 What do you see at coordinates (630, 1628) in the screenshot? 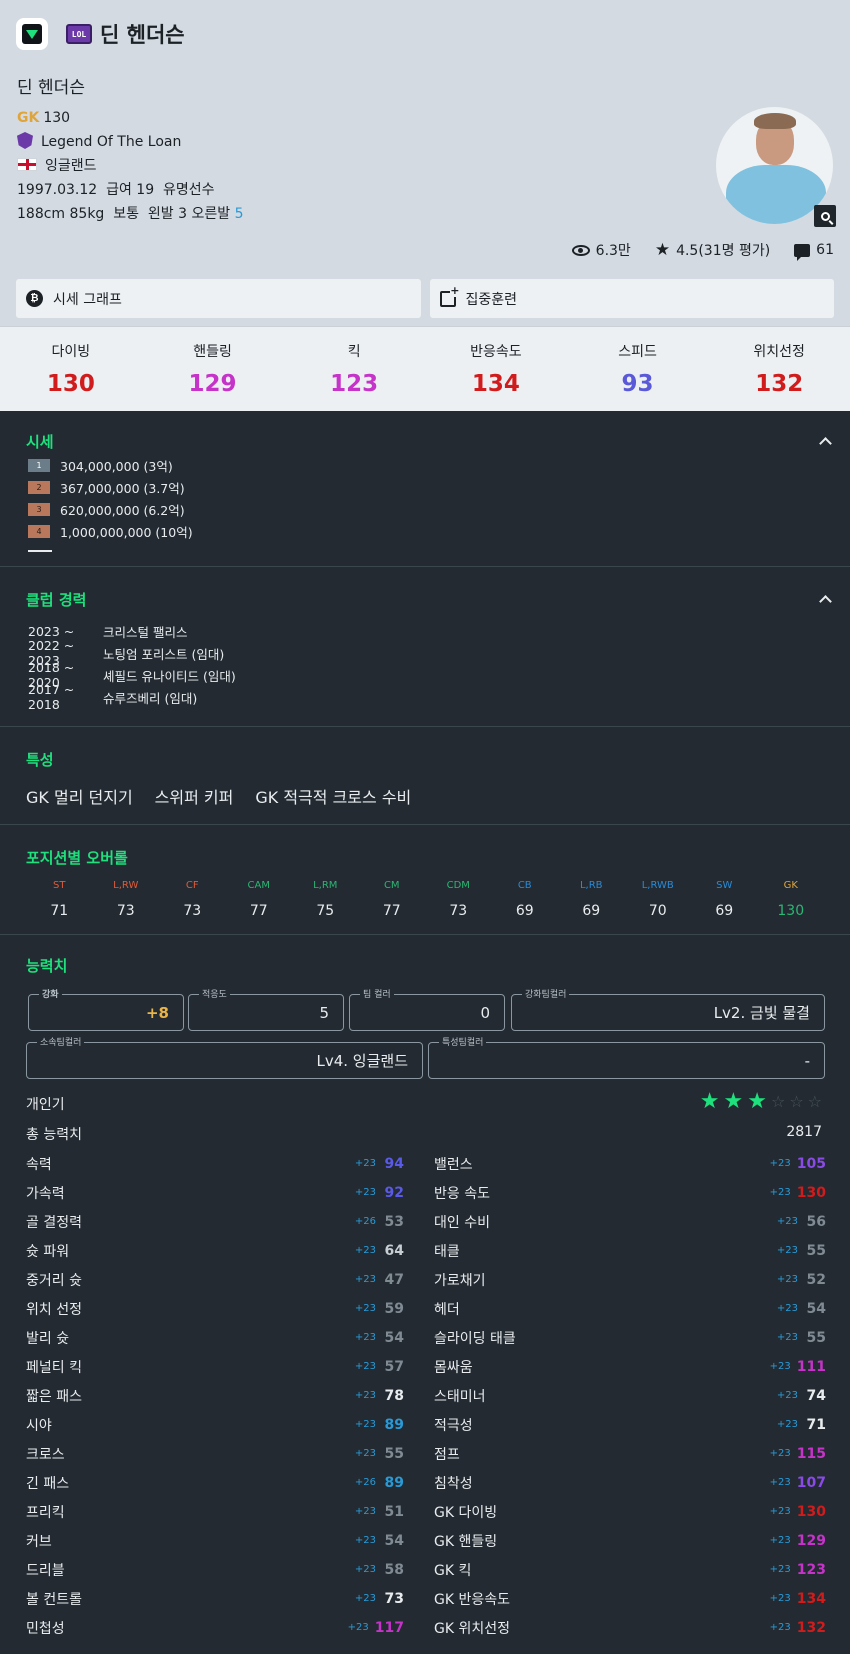
I see `attribute-item: GK 위치선정 +23 132` at bounding box center [630, 1628].